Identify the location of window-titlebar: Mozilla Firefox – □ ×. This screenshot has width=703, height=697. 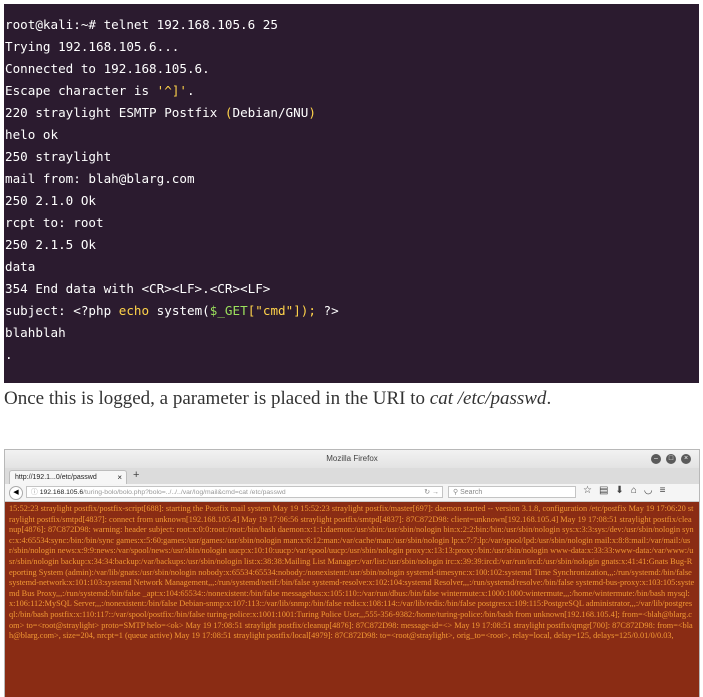
(352, 459).